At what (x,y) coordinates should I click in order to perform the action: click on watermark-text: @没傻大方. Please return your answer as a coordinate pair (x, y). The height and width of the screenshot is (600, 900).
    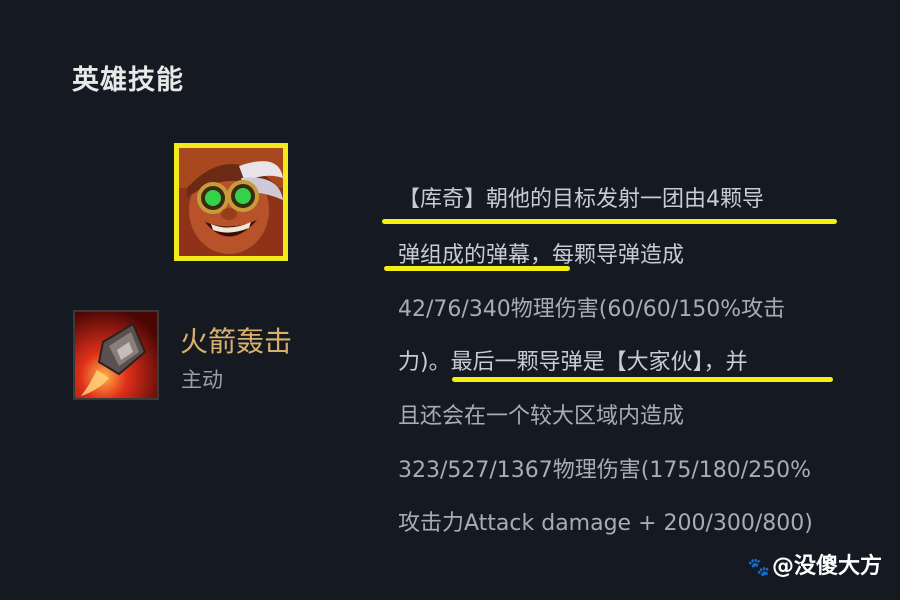
    Looking at the image, I should click on (826, 566).